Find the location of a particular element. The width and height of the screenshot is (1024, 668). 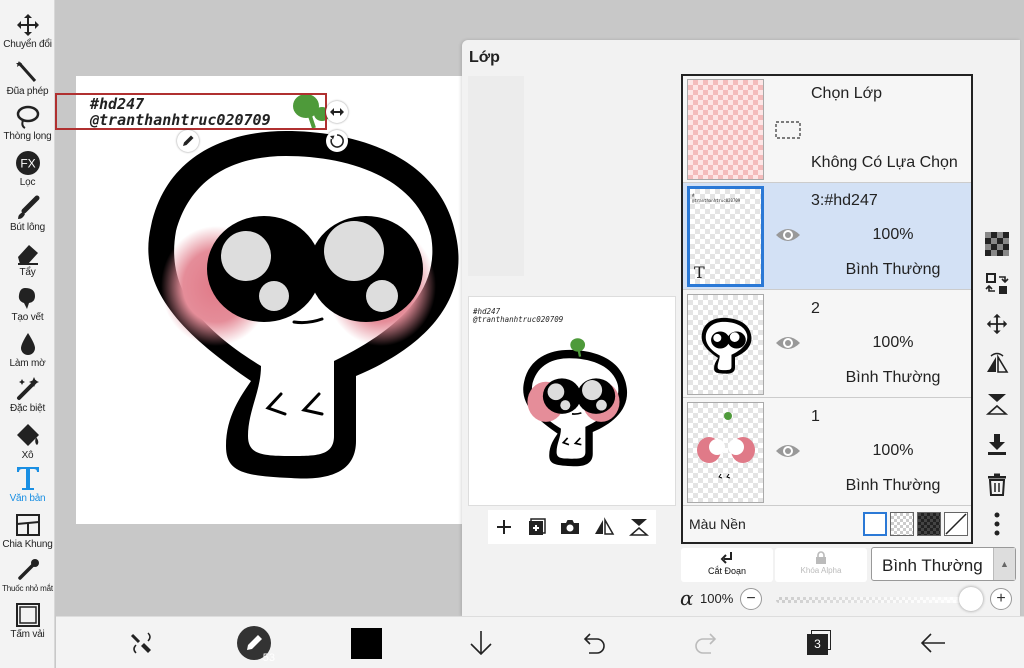

current-color-swatch is located at coordinates (366, 643).